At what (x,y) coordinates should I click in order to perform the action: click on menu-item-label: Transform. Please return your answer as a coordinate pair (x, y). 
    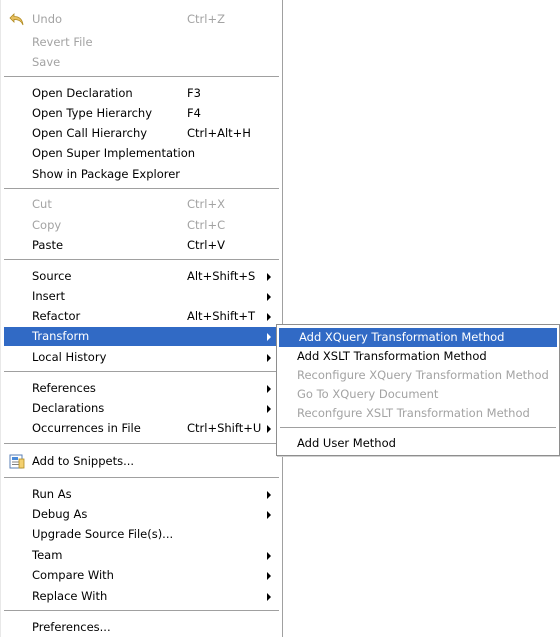
    Looking at the image, I should click on (61, 336).